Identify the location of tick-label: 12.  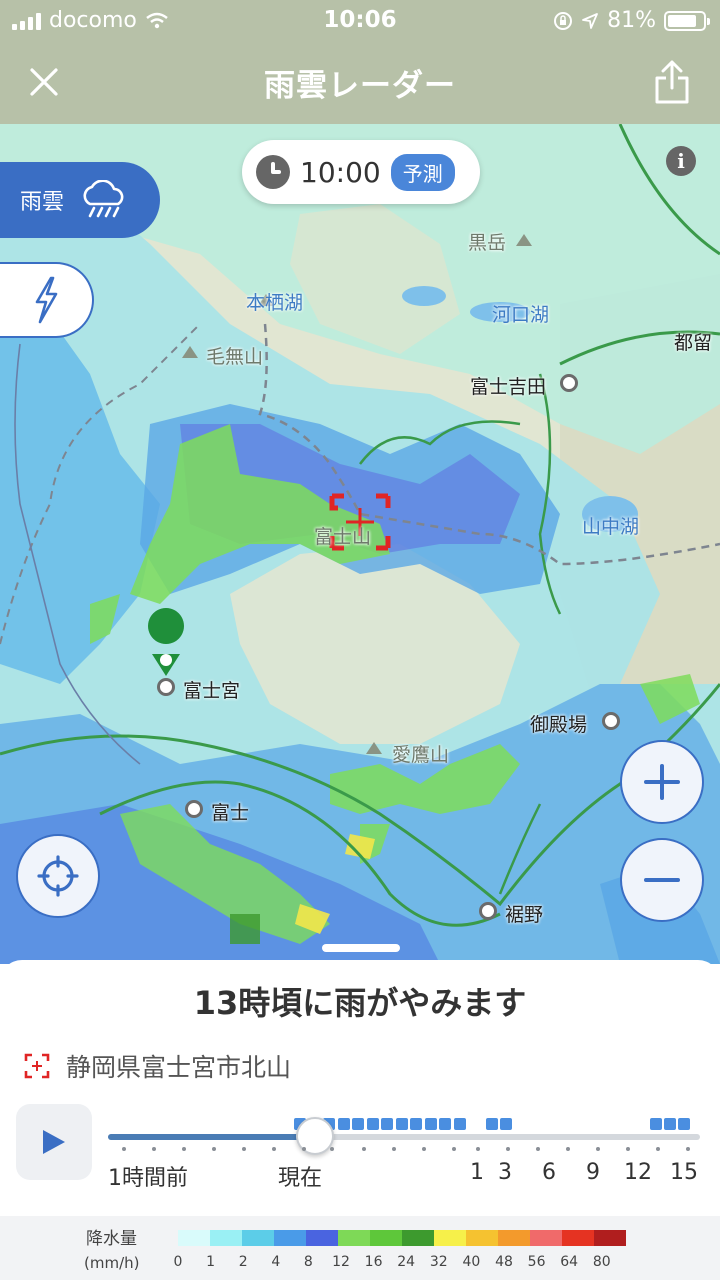
(638, 1172).